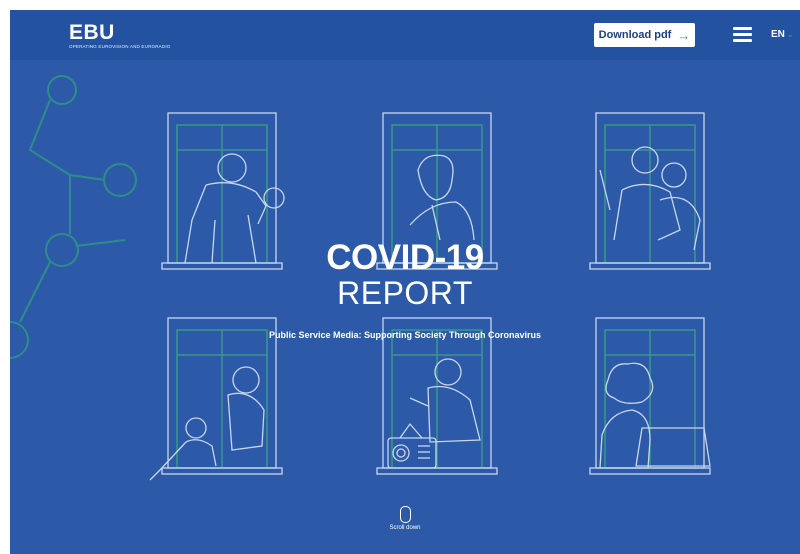  I want to click on logo-wordmark: EBU, so click(92, 32).